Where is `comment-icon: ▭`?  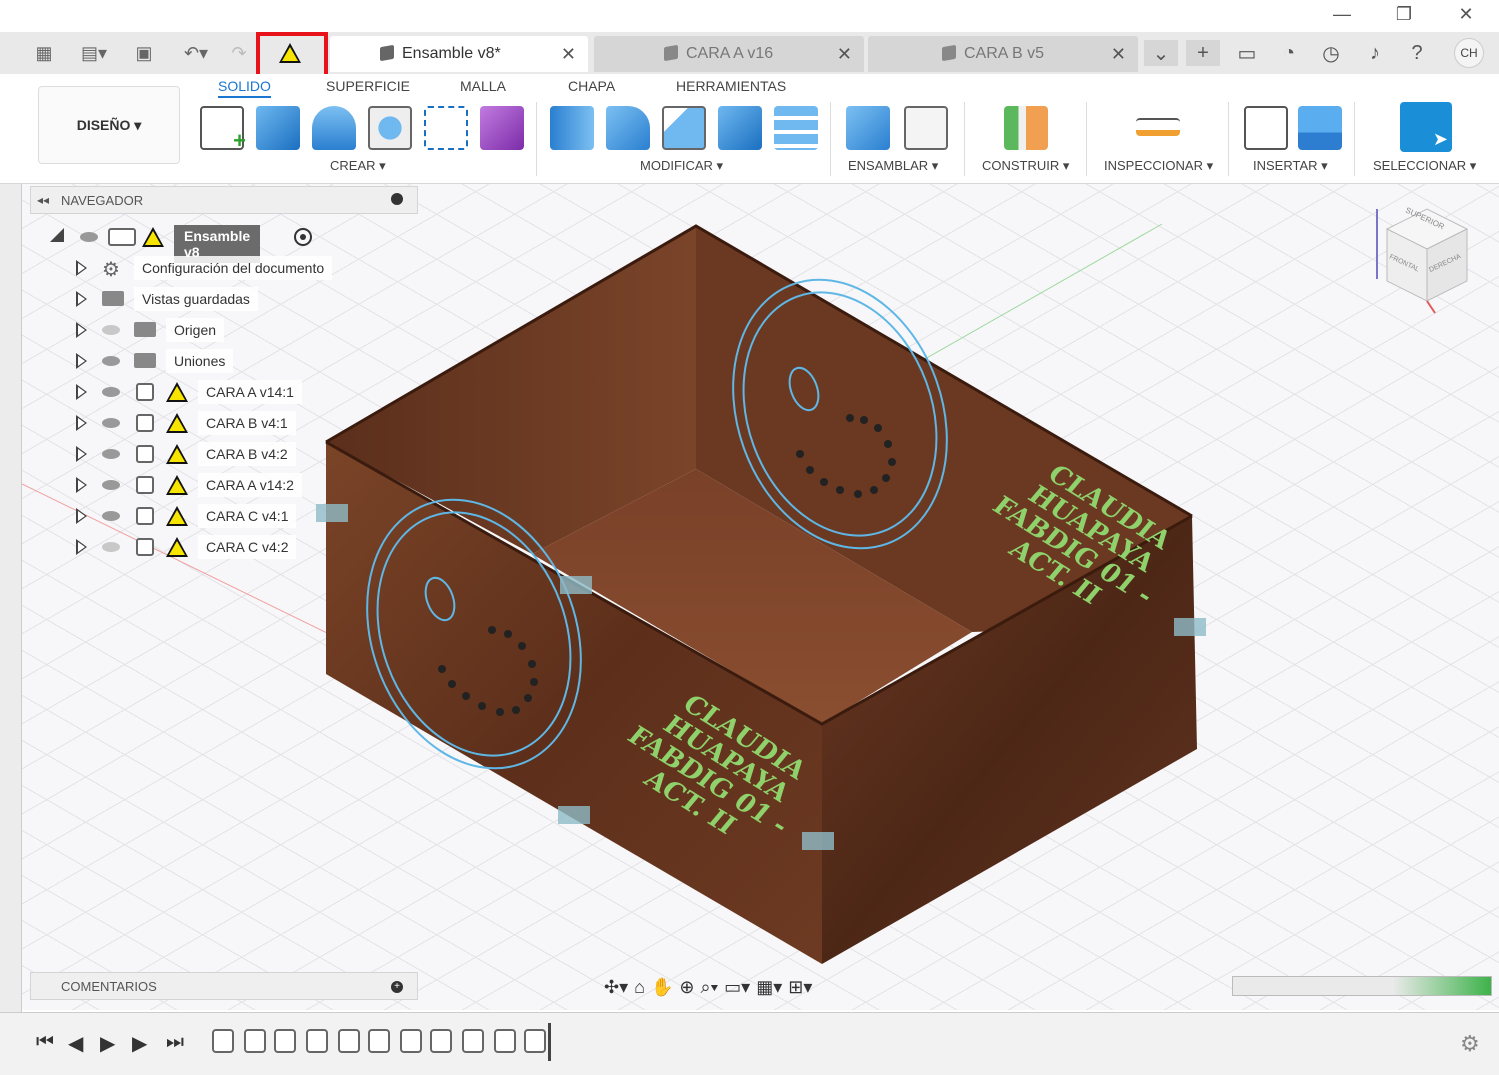 comment-icon: ▭ is located at coordinates (1247, 53).